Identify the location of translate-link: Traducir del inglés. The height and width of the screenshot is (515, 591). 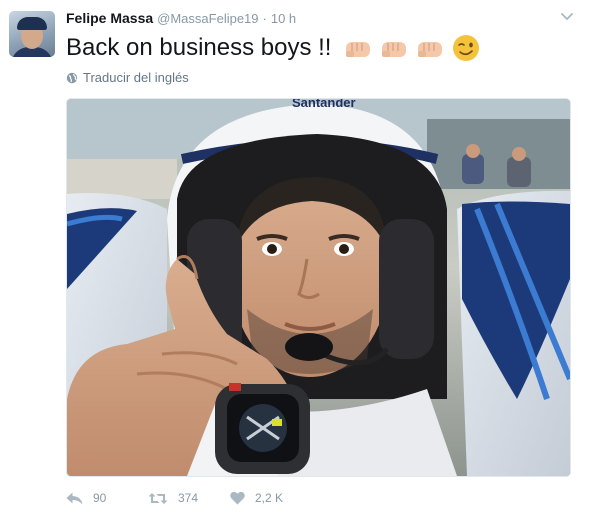
(127, 77).